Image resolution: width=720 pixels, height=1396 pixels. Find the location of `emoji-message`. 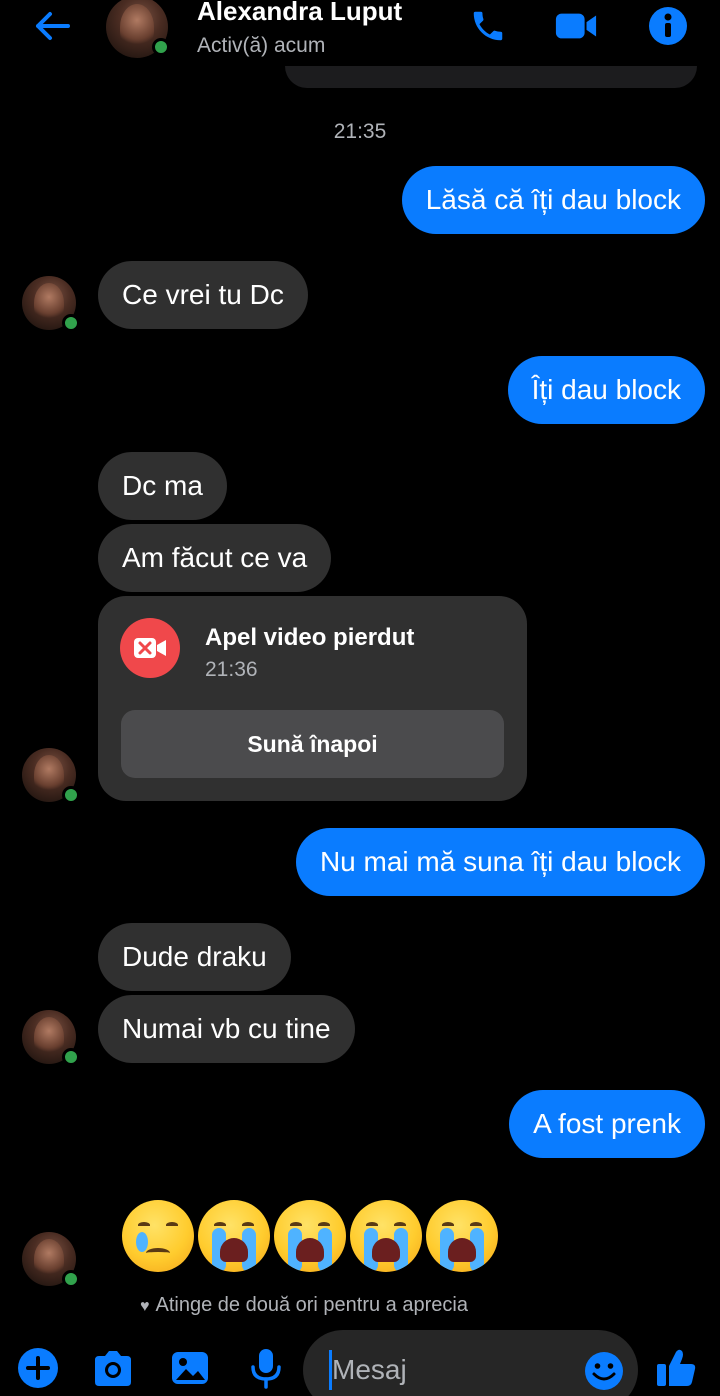

emoji-message is located at coordinates (310, 1236).